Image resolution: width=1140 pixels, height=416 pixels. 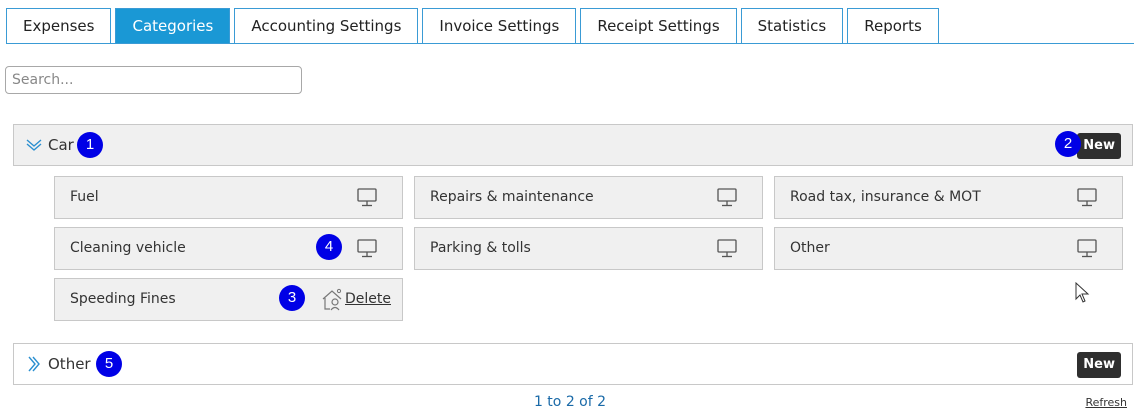 I want to click on category-item-name: Fuel, so click(x=84, y=197).